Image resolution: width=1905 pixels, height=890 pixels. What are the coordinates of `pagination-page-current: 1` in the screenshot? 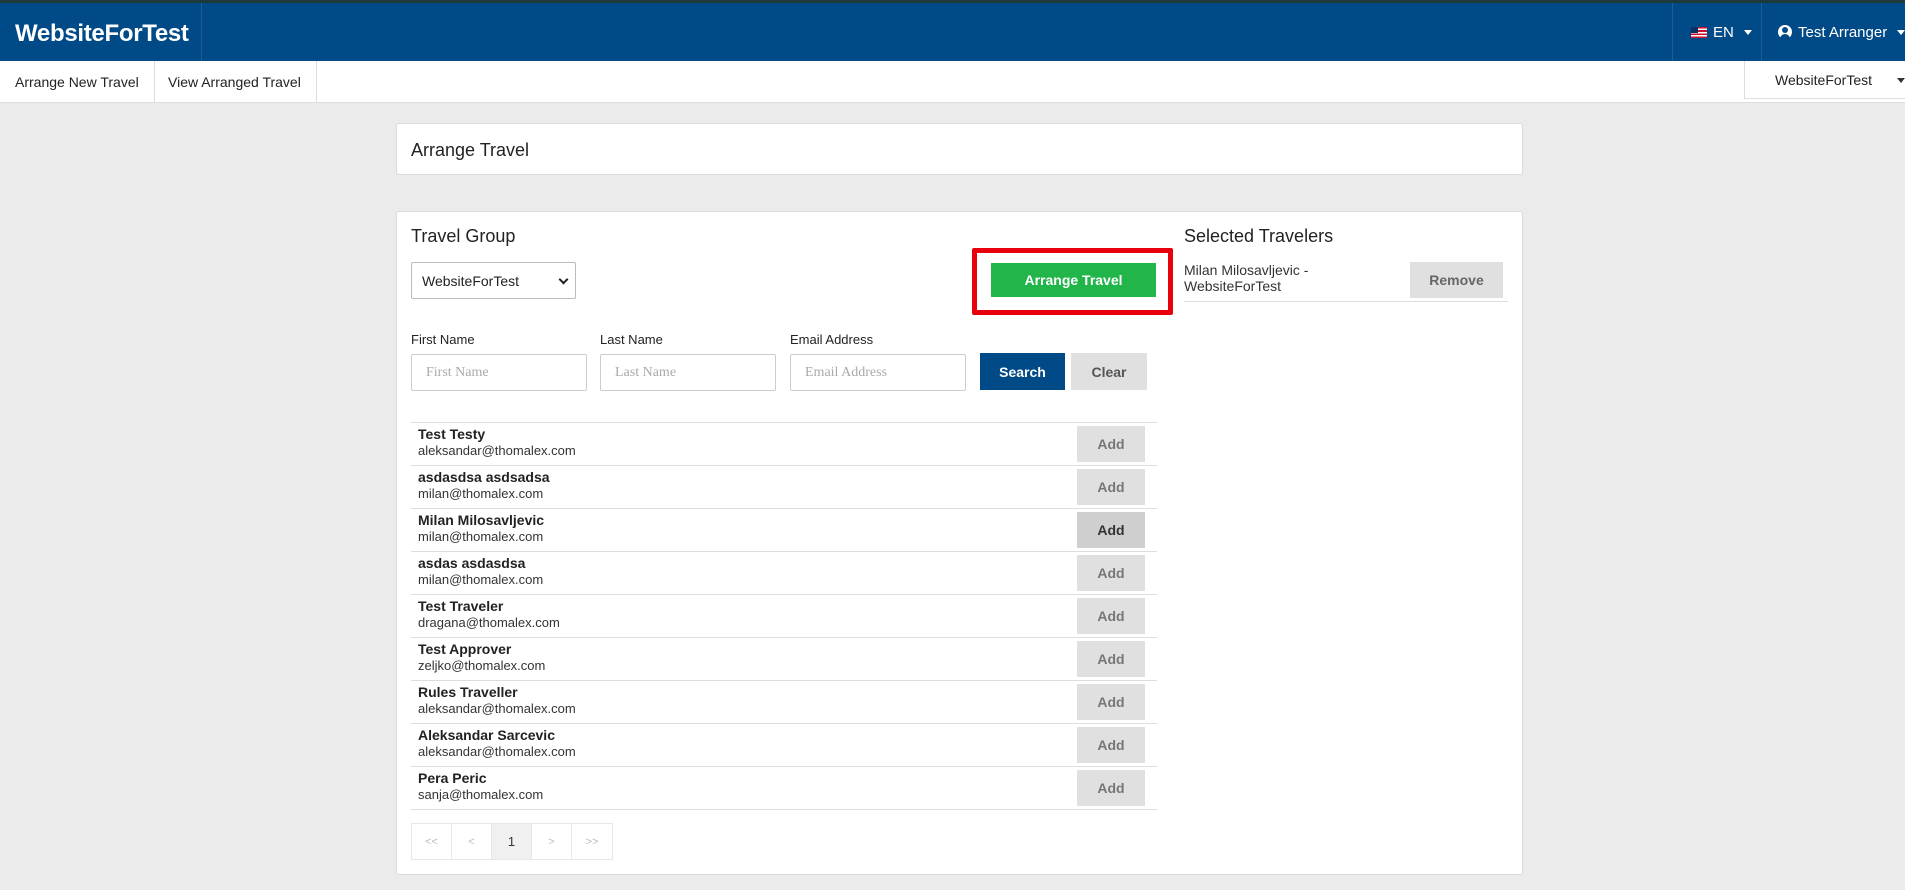 It's located at (512, 841).